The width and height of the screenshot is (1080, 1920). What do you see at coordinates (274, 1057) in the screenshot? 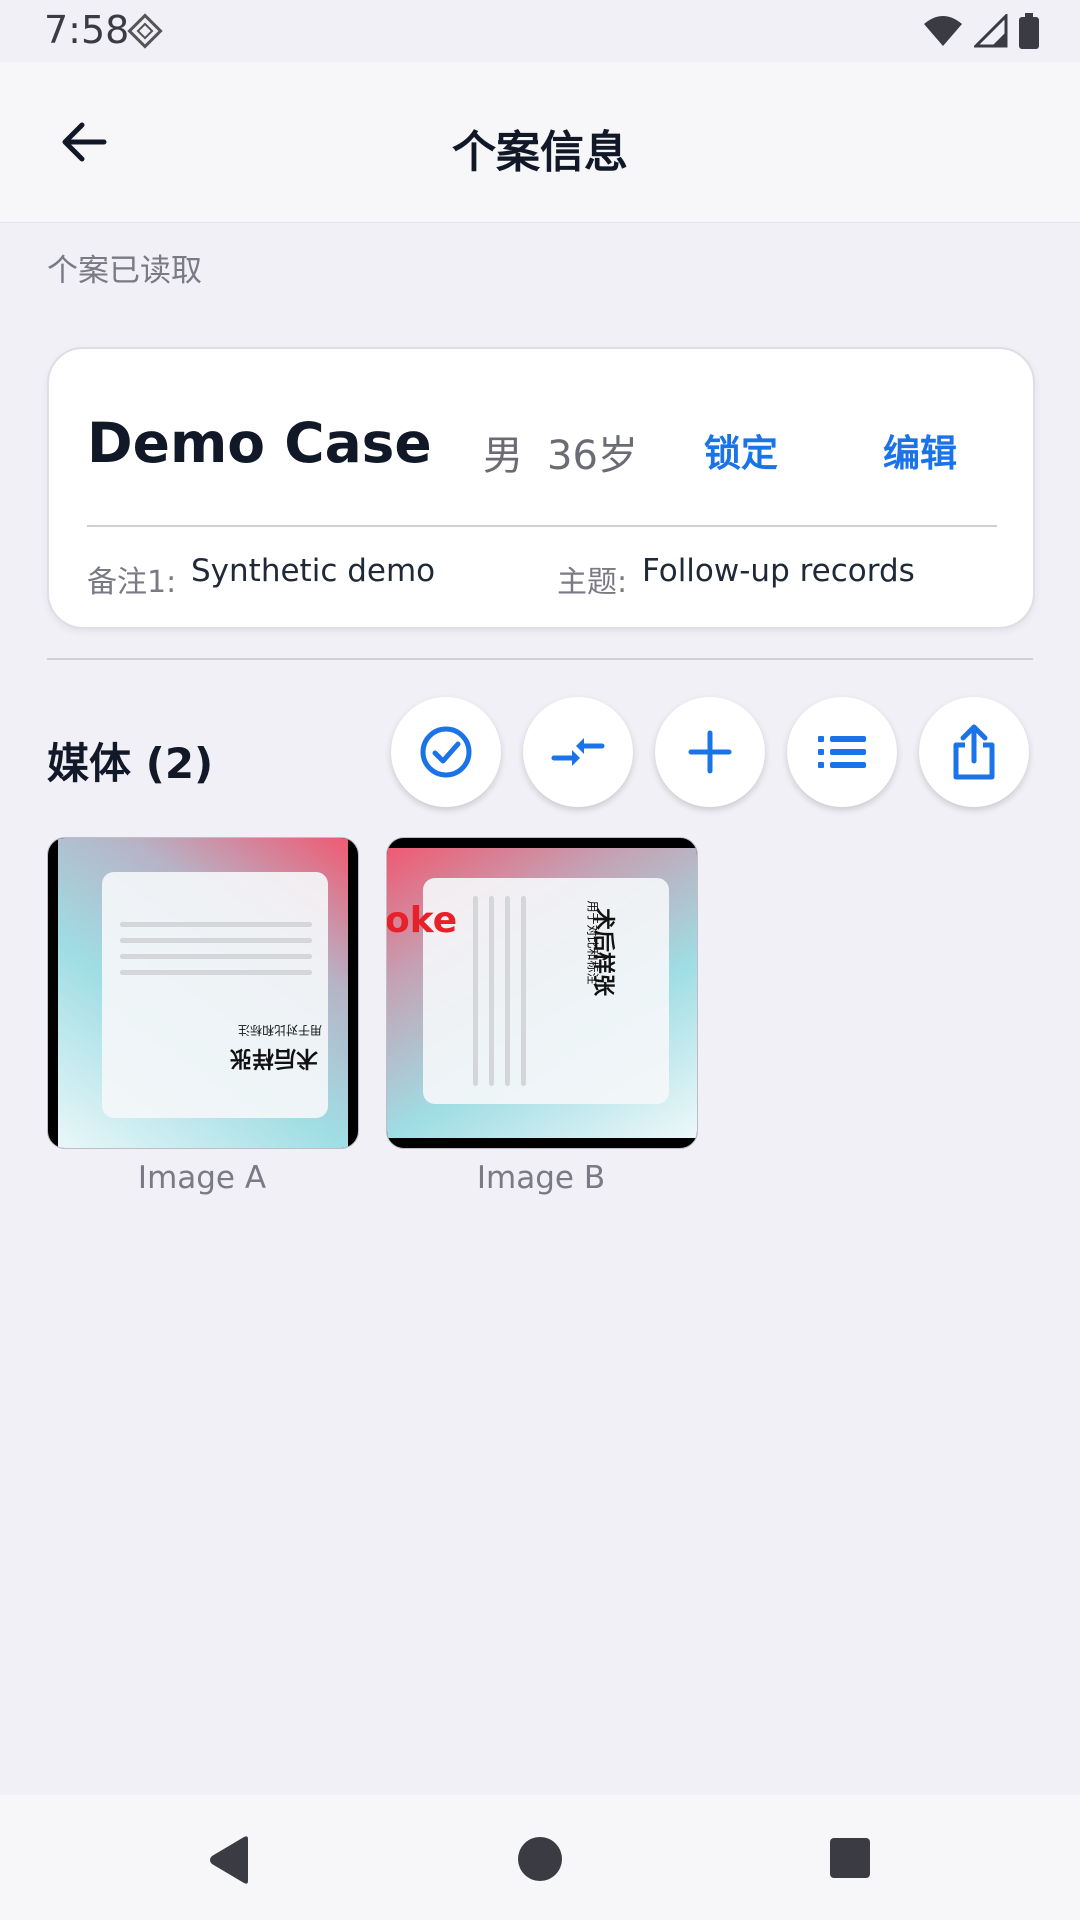
I see `thumbnail-overlay-title: 术后样张` at bounding box center [274, 1057].